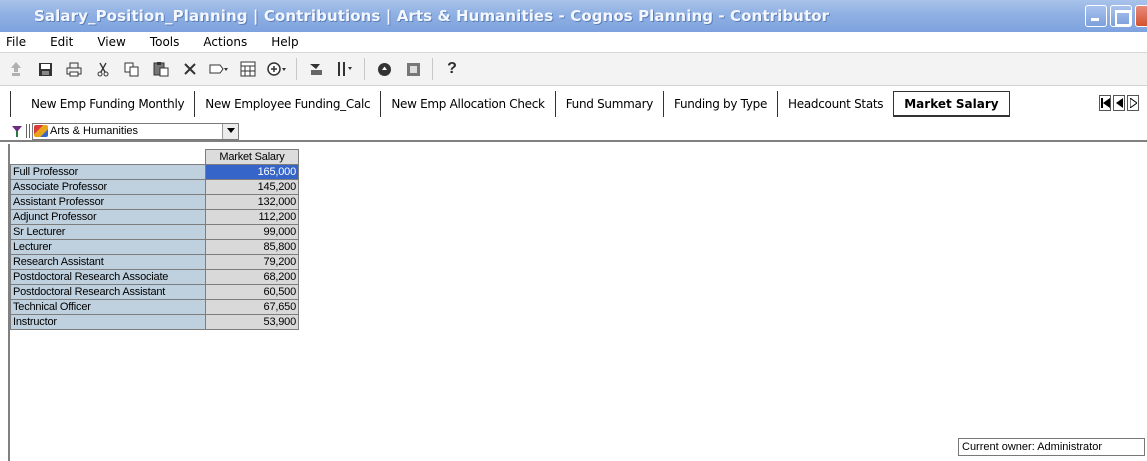  What do you see at coordinates (108, 202) in the screenshot?
I see `row-header: Assistant Professor` at bounding box center [108, 202].